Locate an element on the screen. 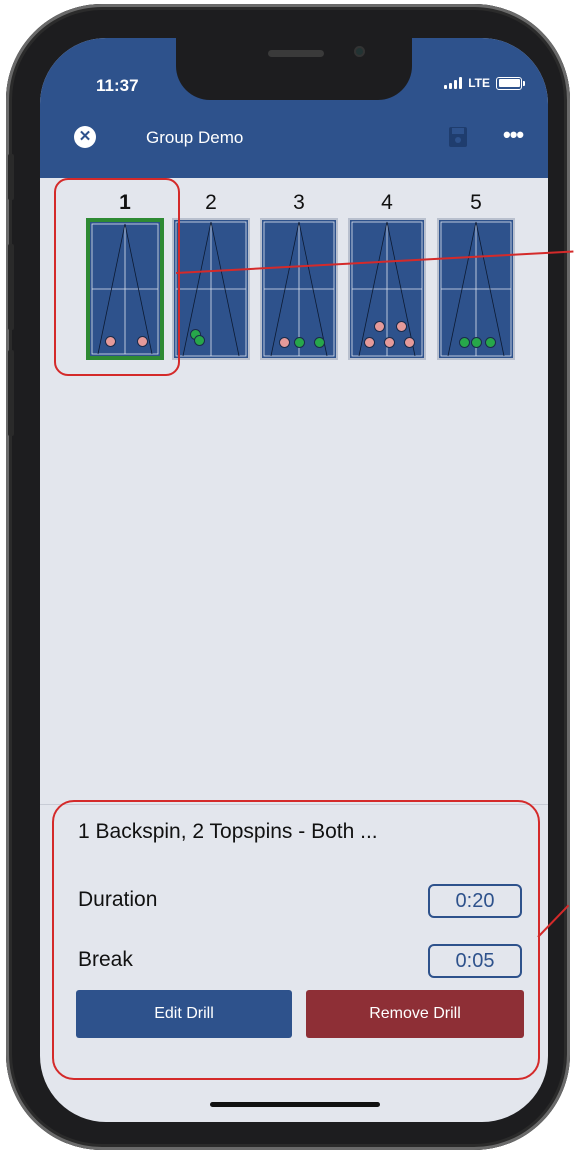  notch is located at coordinates (294, 69).